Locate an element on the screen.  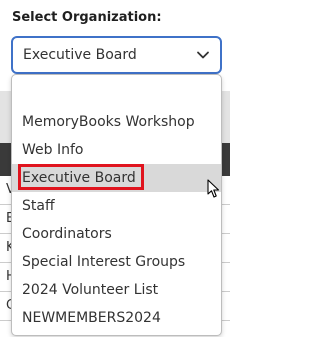
organization-select: Executive Board is located at coordinates (116, 55).